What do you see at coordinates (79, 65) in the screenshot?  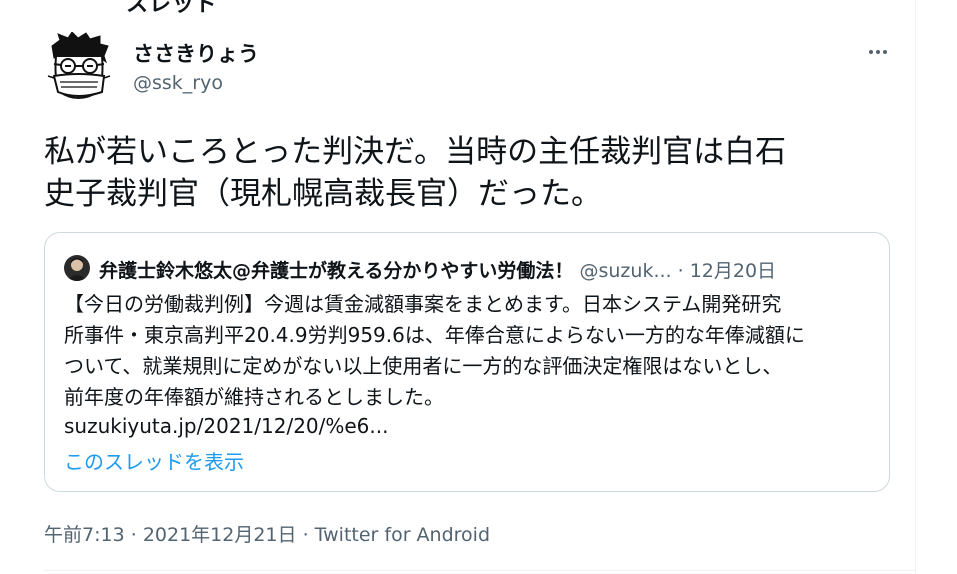 I see `avatar-face-icon` at bounding box center [79, 65].